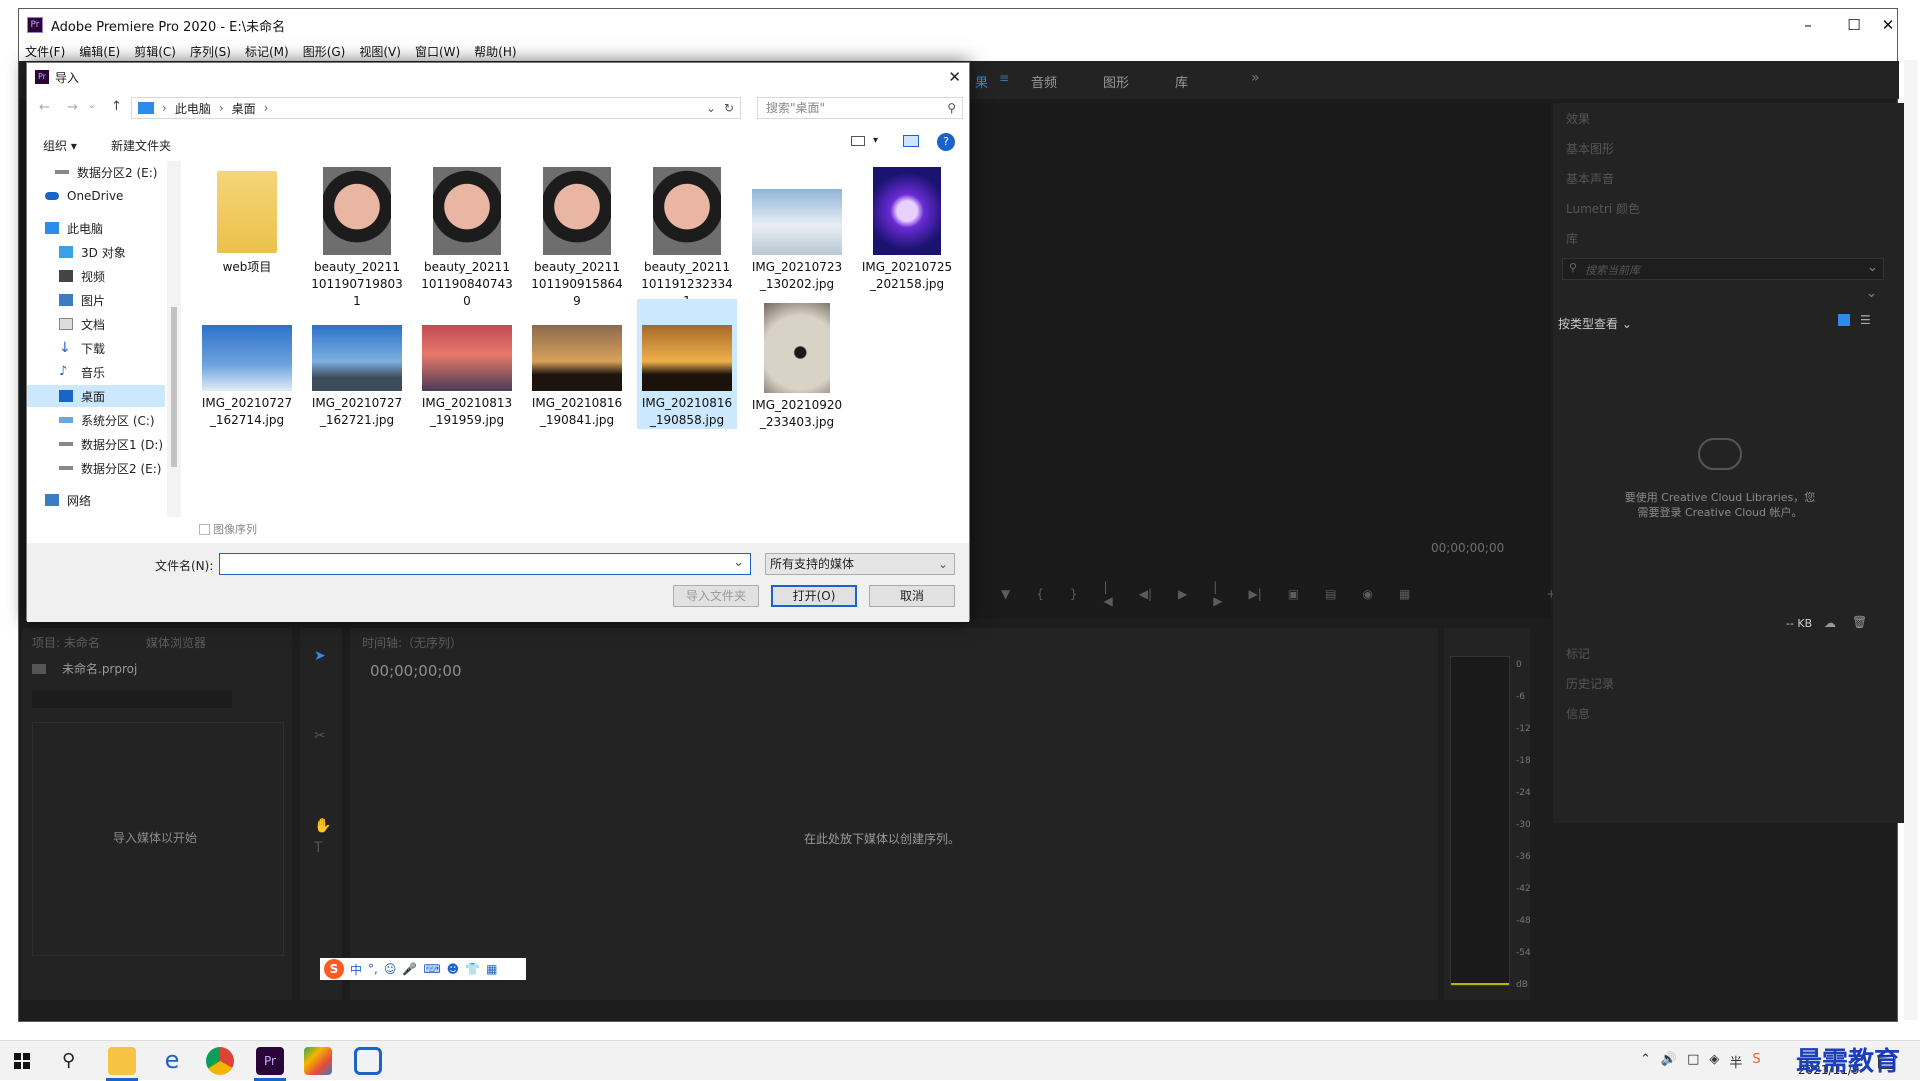 The width and height of the screenshot is (1920, 1081). What do you see at coordinates (97, 348) in the screenshot?
I see `nav-downloads: ↓ 下载` at bounding box center [97, 348].